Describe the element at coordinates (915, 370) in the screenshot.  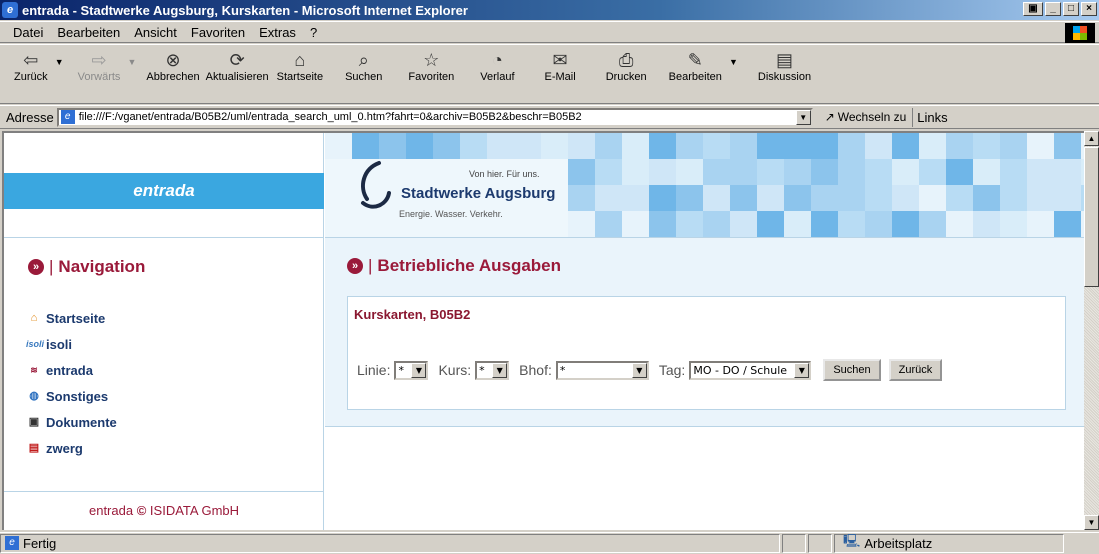
I see `back-form-button: Zurück` at that location.